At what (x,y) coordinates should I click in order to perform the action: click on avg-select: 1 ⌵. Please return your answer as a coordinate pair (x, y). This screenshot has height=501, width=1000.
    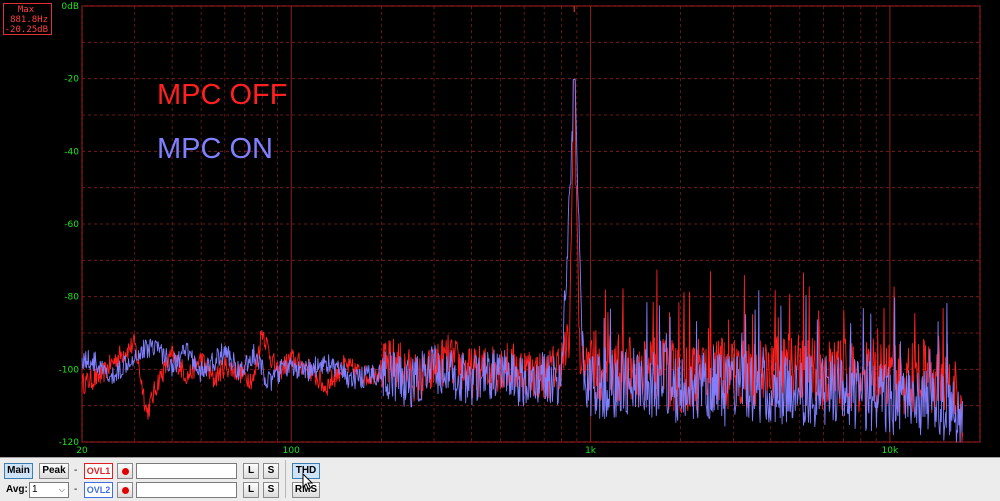
    Looking at the image, I should click on (49, 490).